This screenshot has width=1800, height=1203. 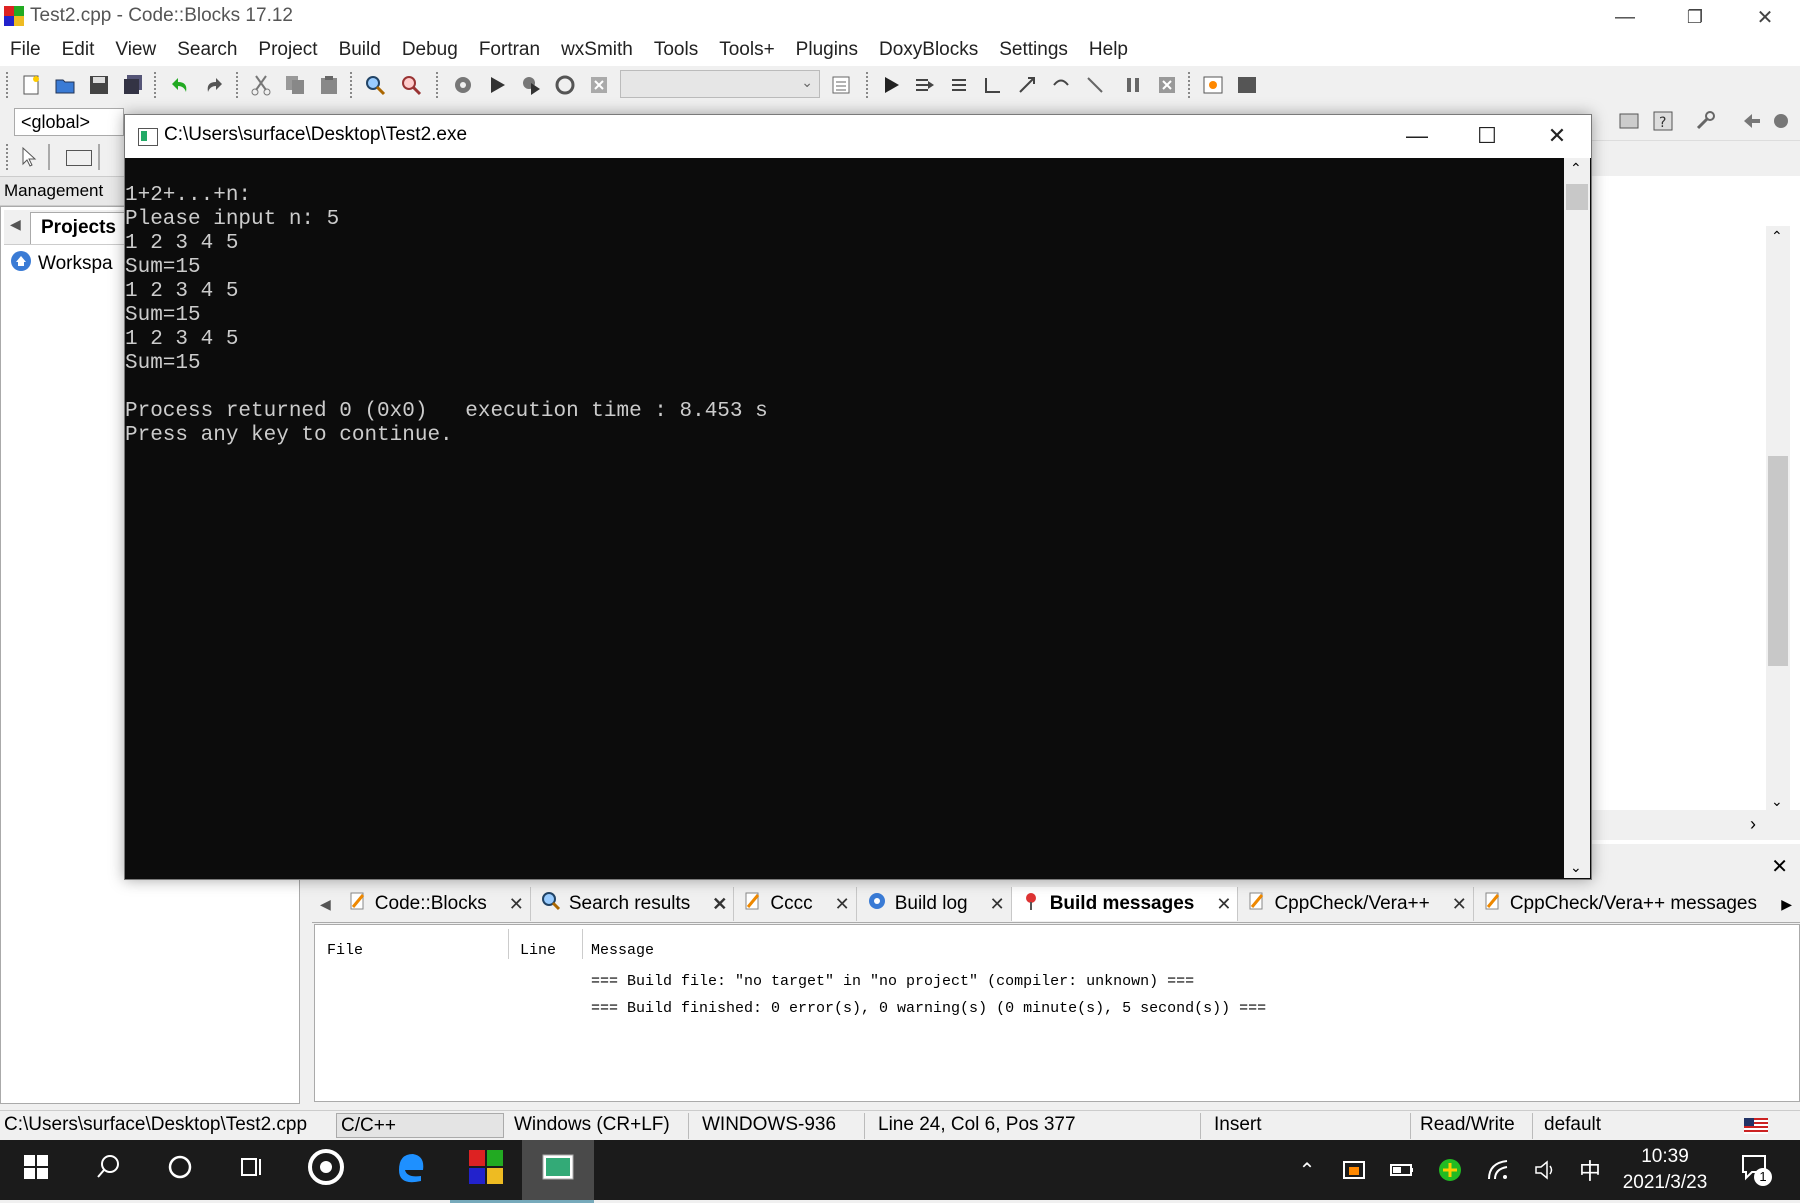 What do you see at coordinates (1755, 1170) in the screenshot?
I see `action-center-button: 1` at bounding box center [1755, 1170].